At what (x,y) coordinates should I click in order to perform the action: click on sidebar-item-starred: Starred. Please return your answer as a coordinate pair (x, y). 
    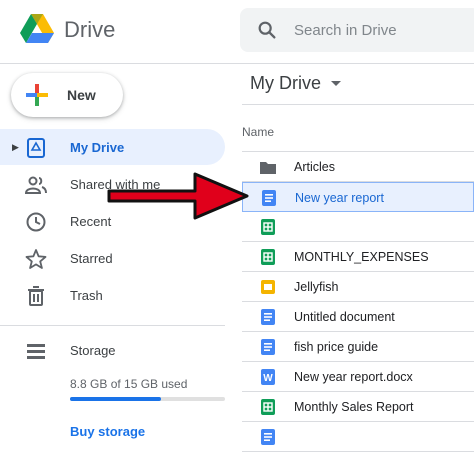
    Looking at the image, I should click on (112, 258).